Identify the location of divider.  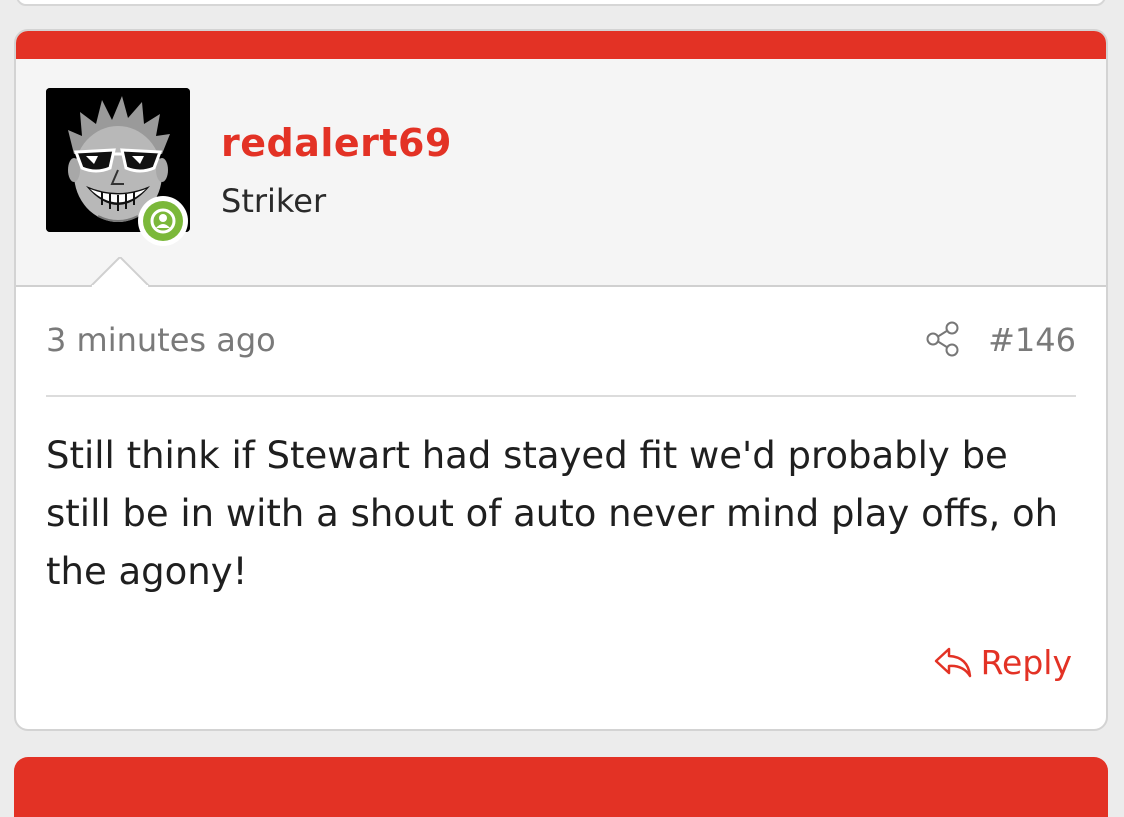
(561, 396).